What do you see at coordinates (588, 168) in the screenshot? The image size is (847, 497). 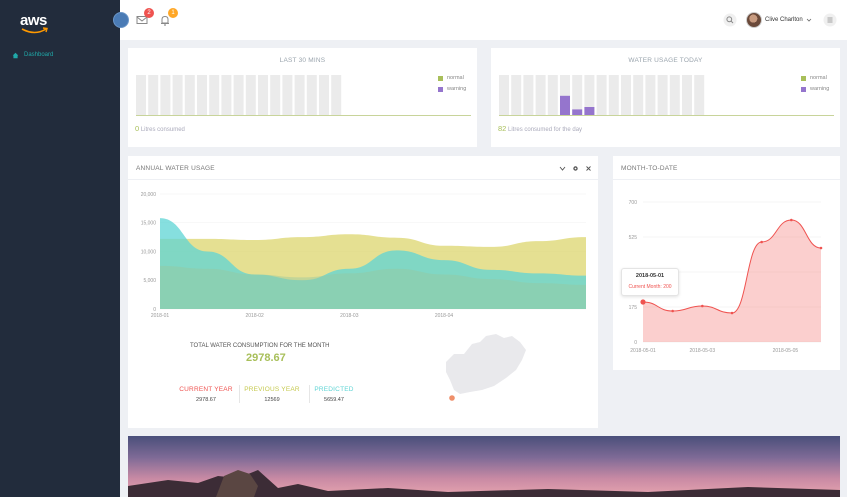 I see `close-icon` at bounding box center [588, 168].